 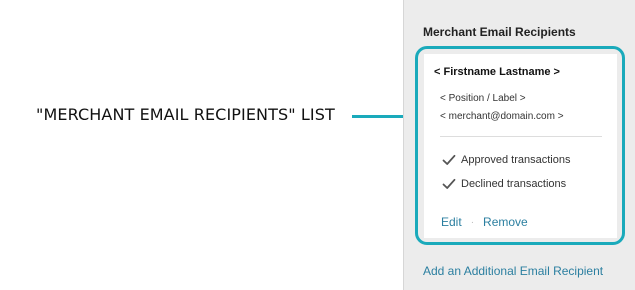 I want to click on add-email-recipient-link: Add an Additional Email Recipient, so click(x=513, y=271).